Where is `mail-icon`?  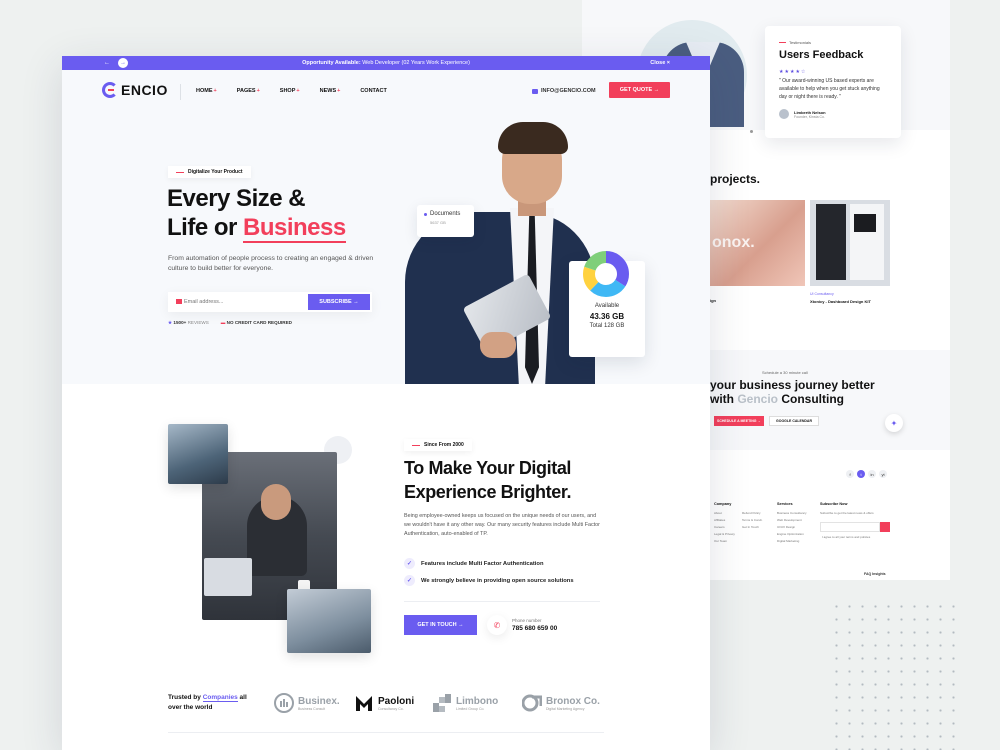 mail-icon is located at coordinates (535, 91).